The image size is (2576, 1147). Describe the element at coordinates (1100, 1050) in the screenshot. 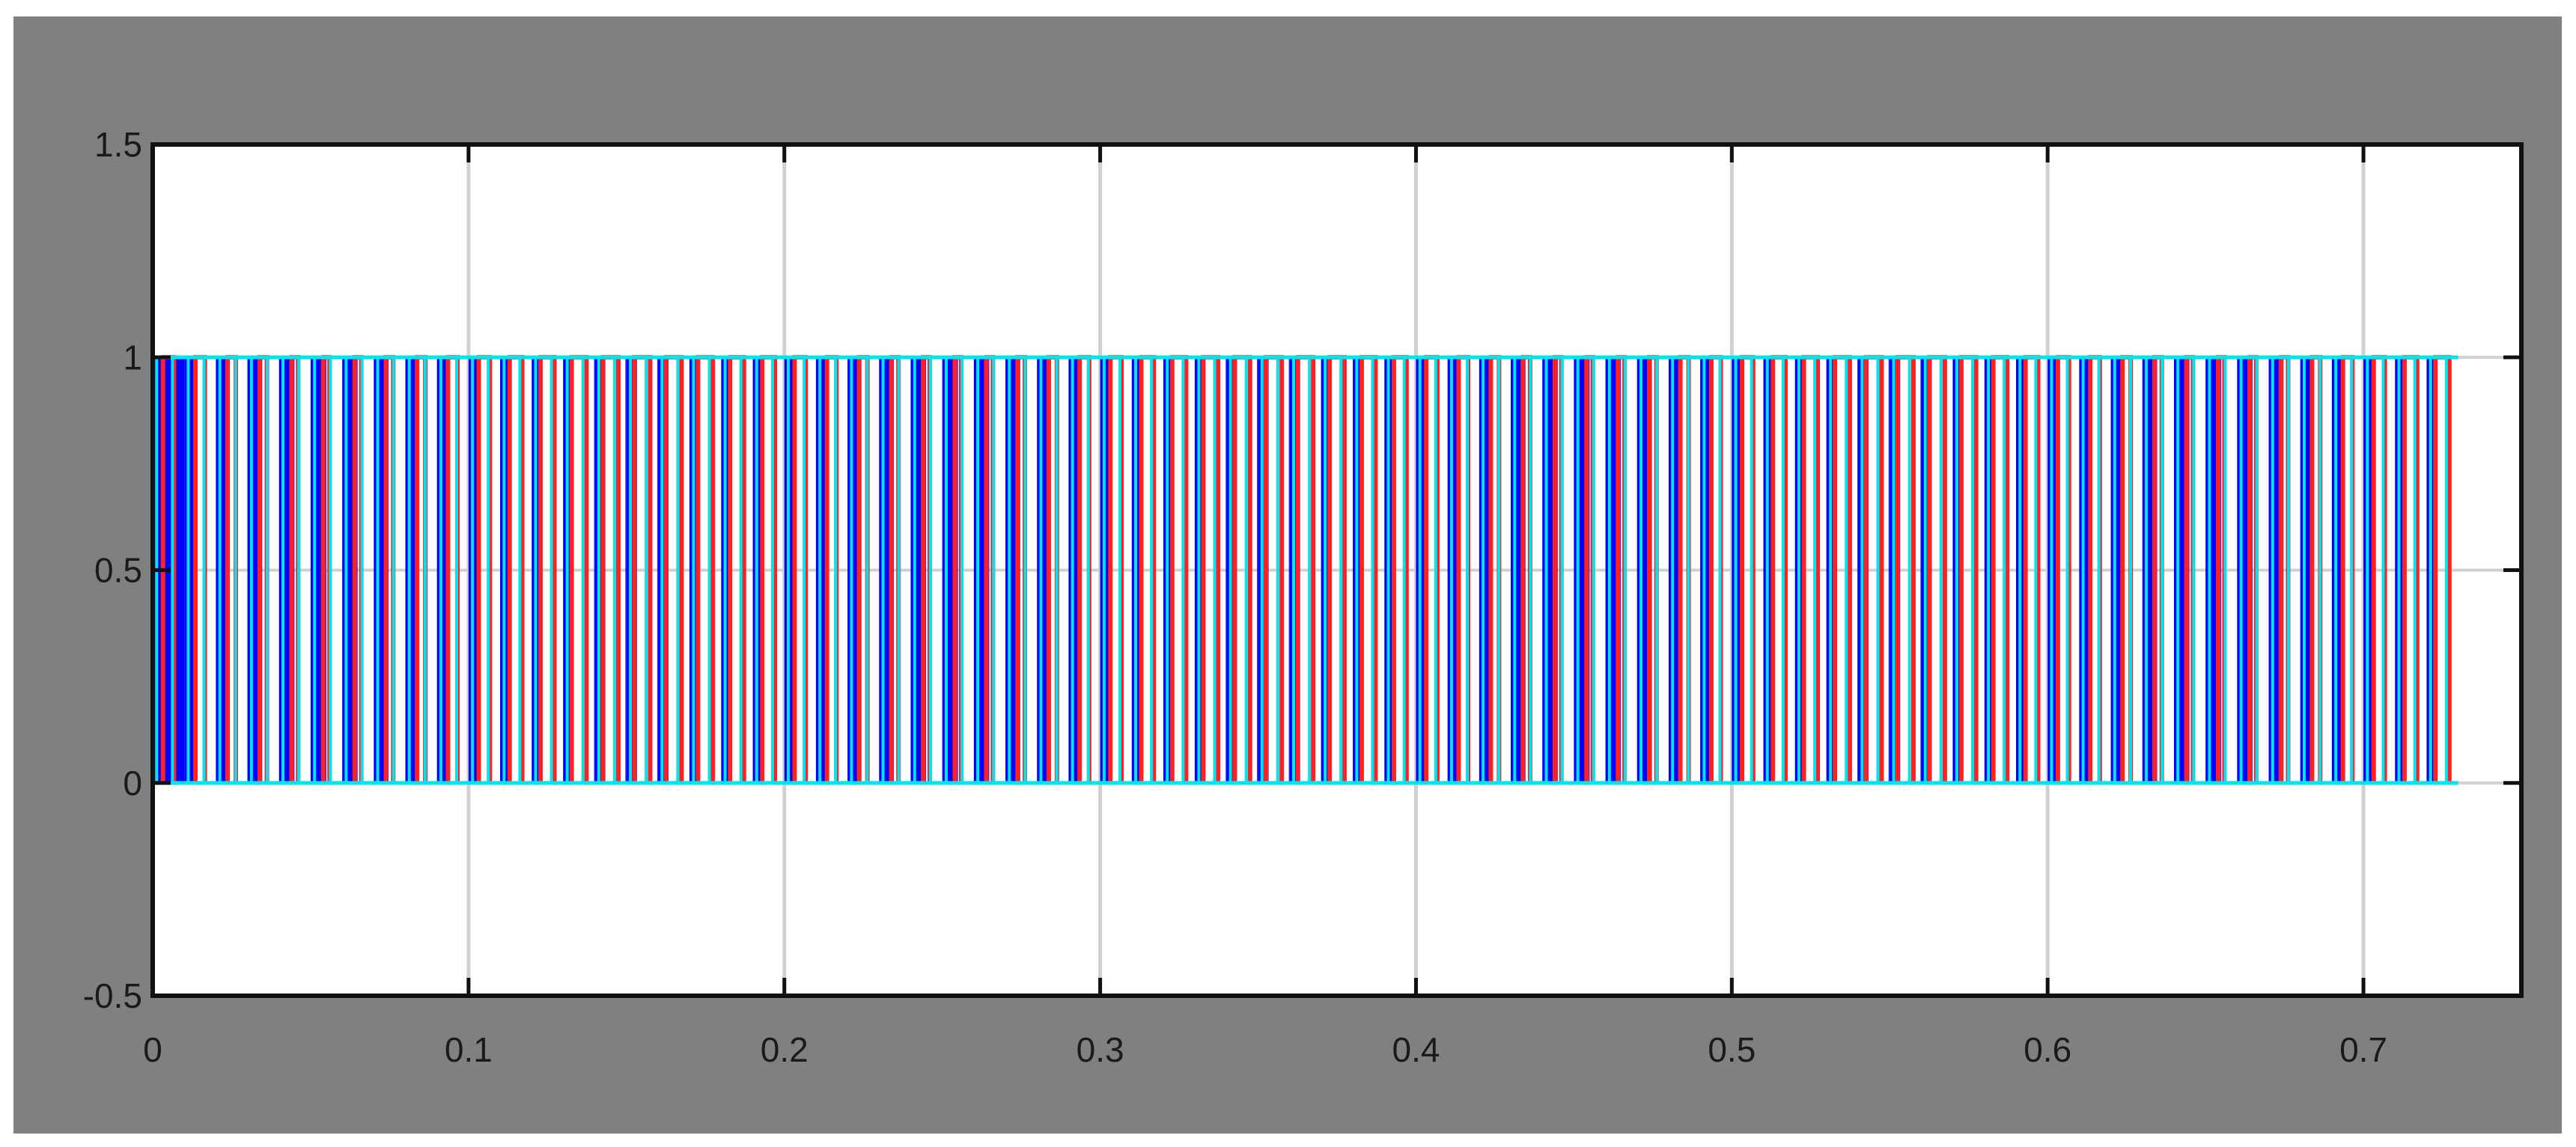

I see `x-tick-label: 0.3` at that location.